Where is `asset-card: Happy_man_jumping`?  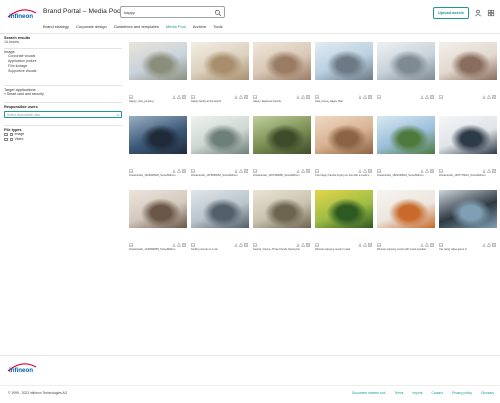
asset-card: Happy_man_jumping is located at coordinates (158, 74).